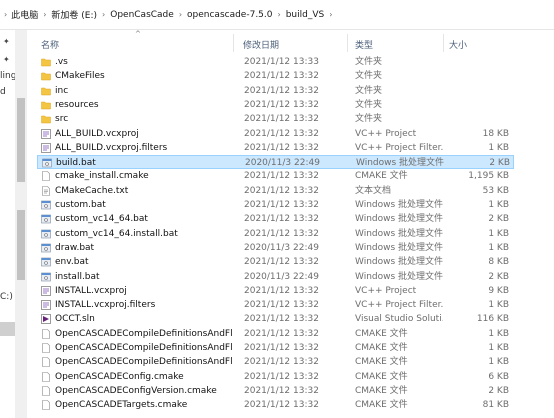 The height and width of the screenshot is (418, 554). I want to click on table-row: resources 2021/1/12 13:32 文件夹, so click(275, 105).